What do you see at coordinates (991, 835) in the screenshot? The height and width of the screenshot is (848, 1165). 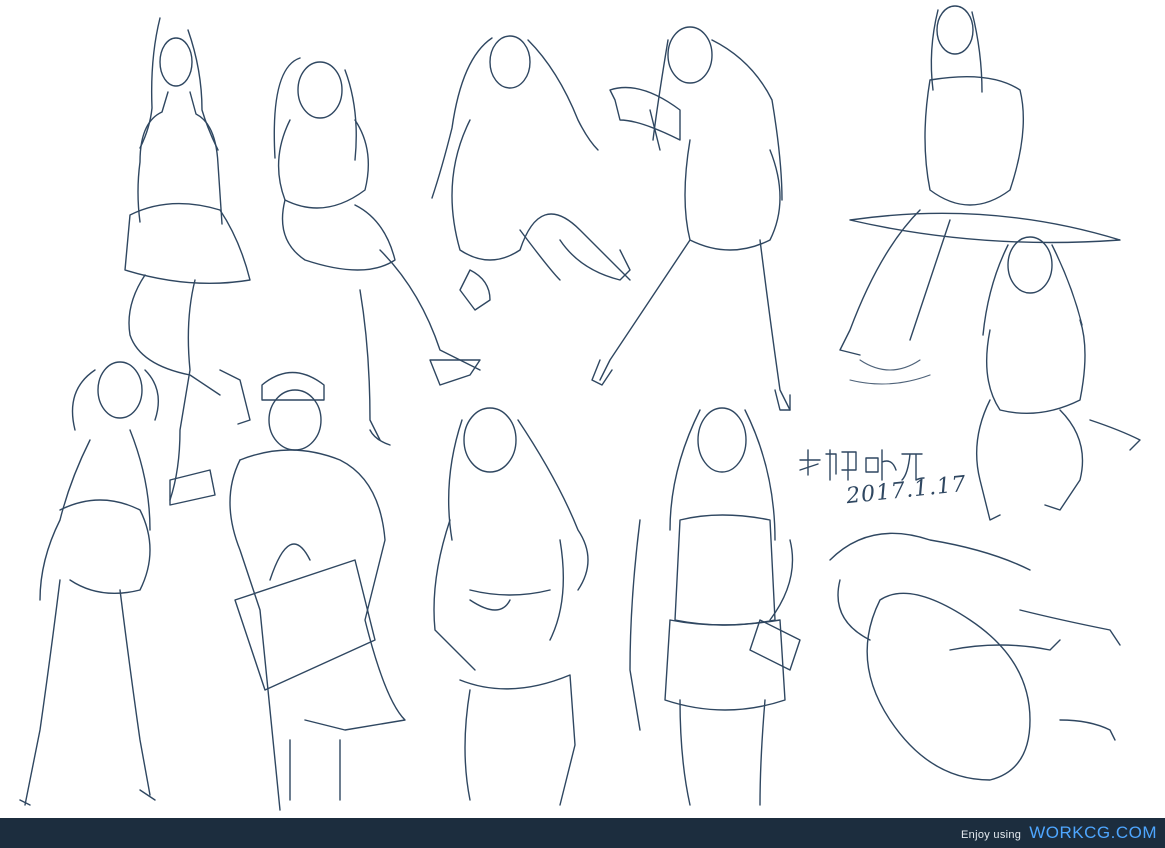 I see `footer-prefix-text: Enjoy using` at bounding box center [991, 835].